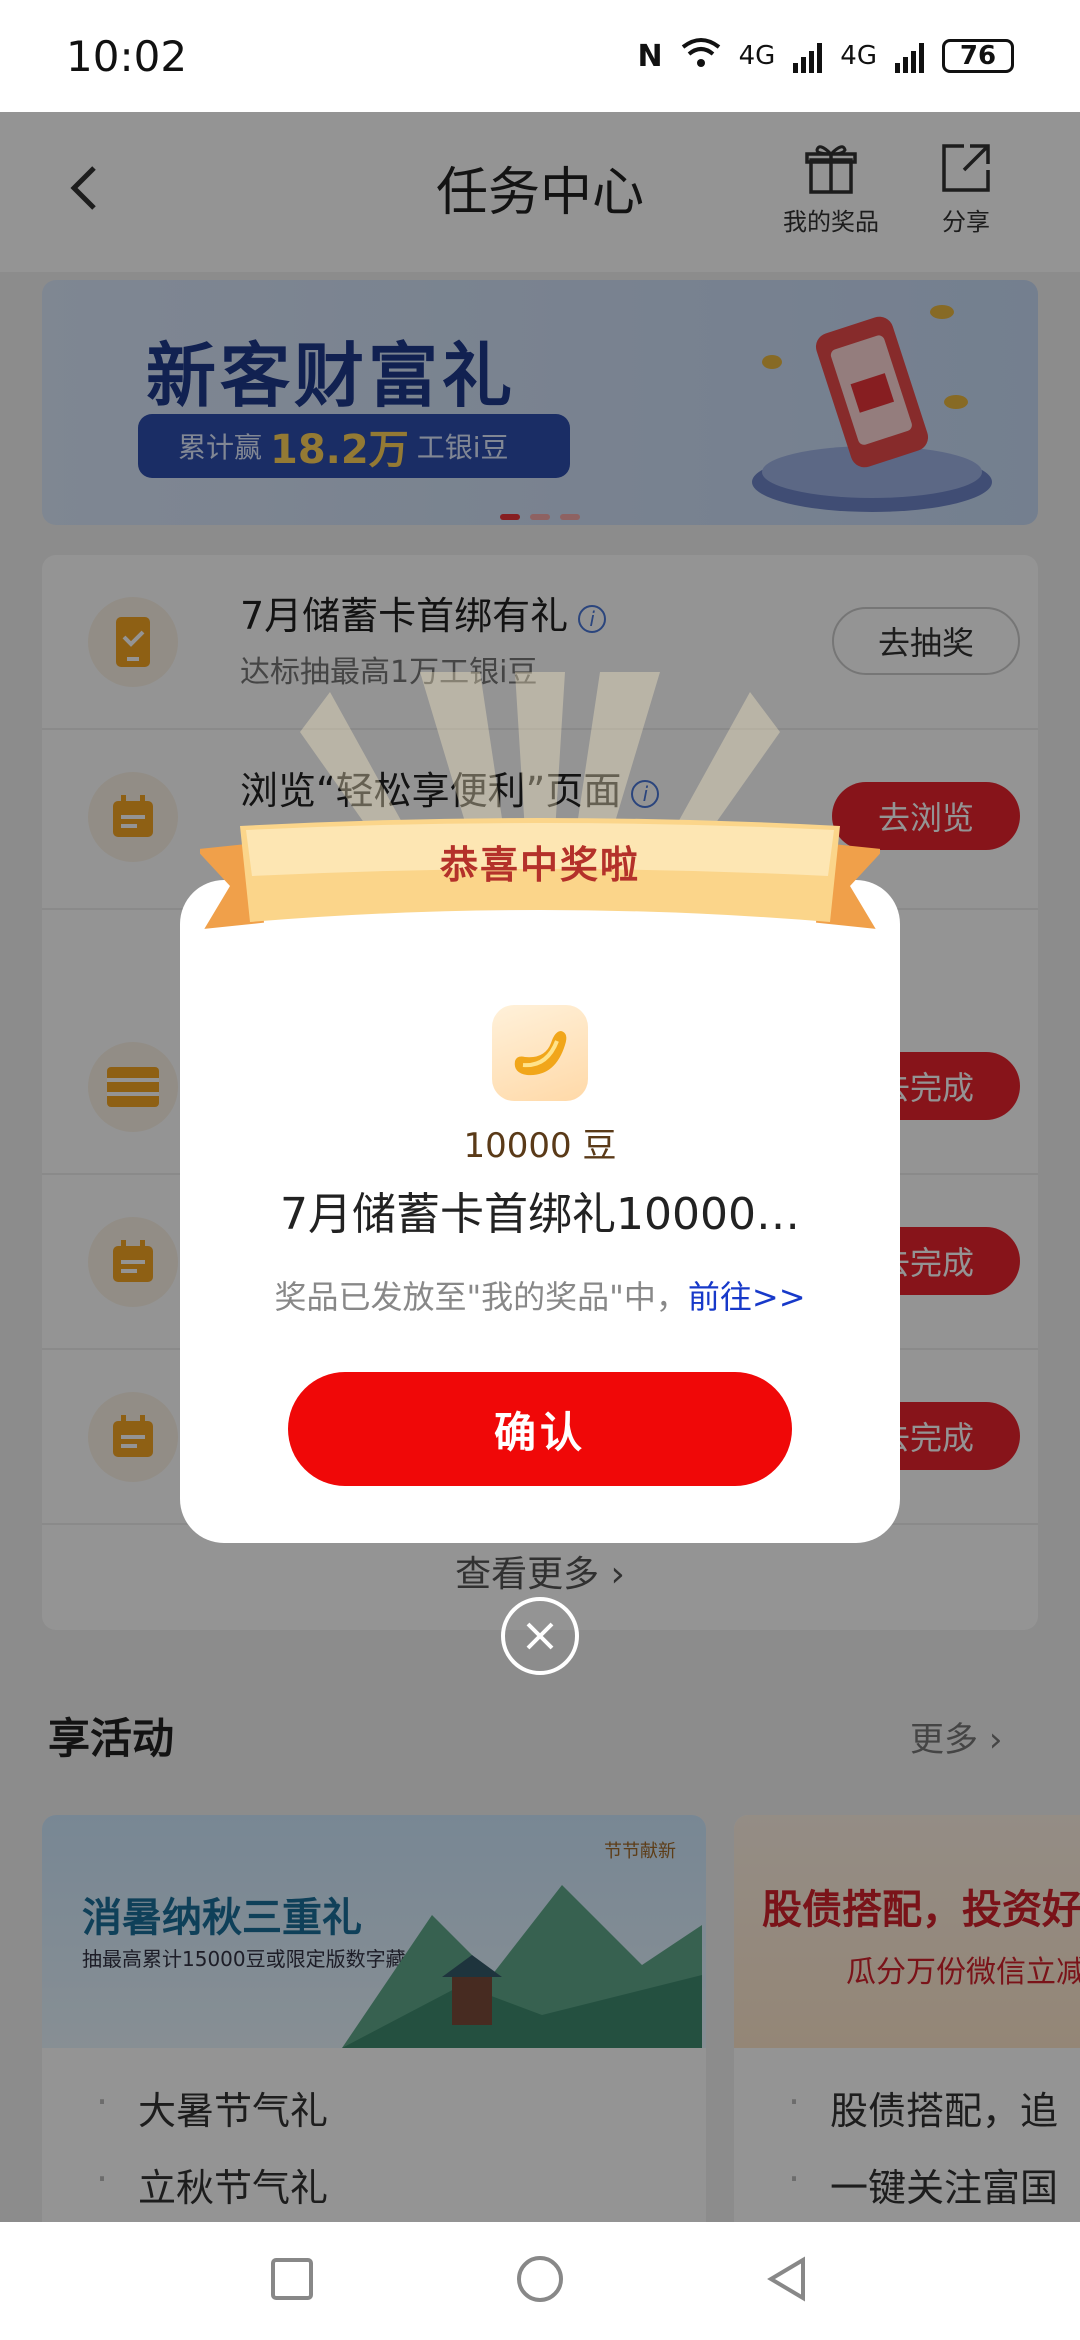 Image resolution: width=1080 pixels, height=2340 pixels. What do you see at coordinates (481, 1297) in the screenshot?
I see `prize-sent-text: 奖品已发放至"我的奖品"中，` at bounding box center [481, 1297].